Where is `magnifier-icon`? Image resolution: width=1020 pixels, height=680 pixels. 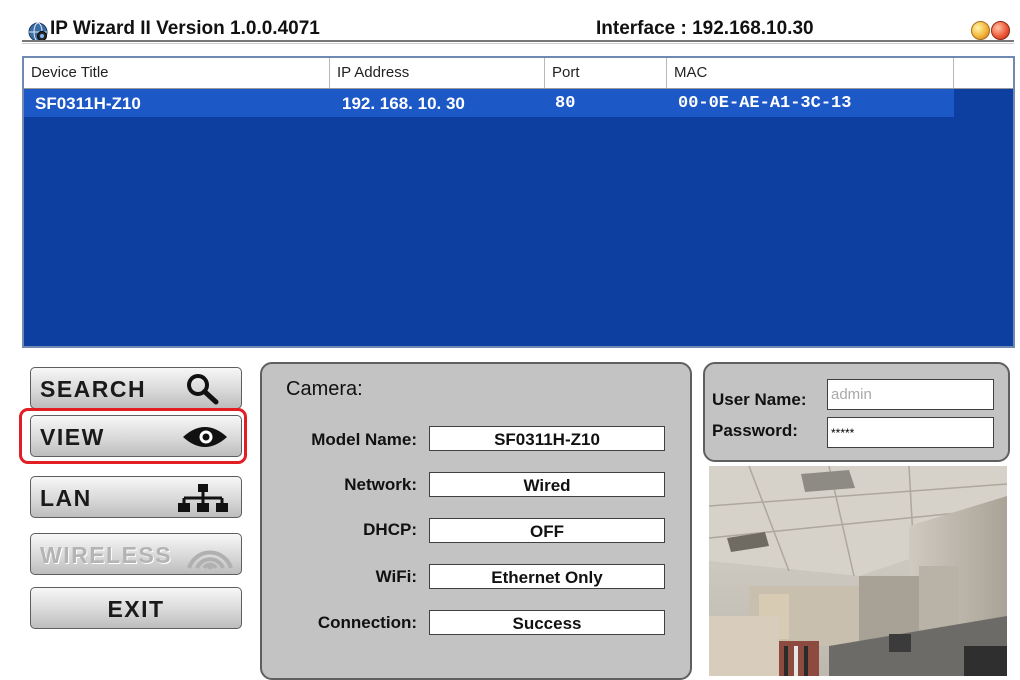
magnifier-icon is located at coordinates (203, 391).